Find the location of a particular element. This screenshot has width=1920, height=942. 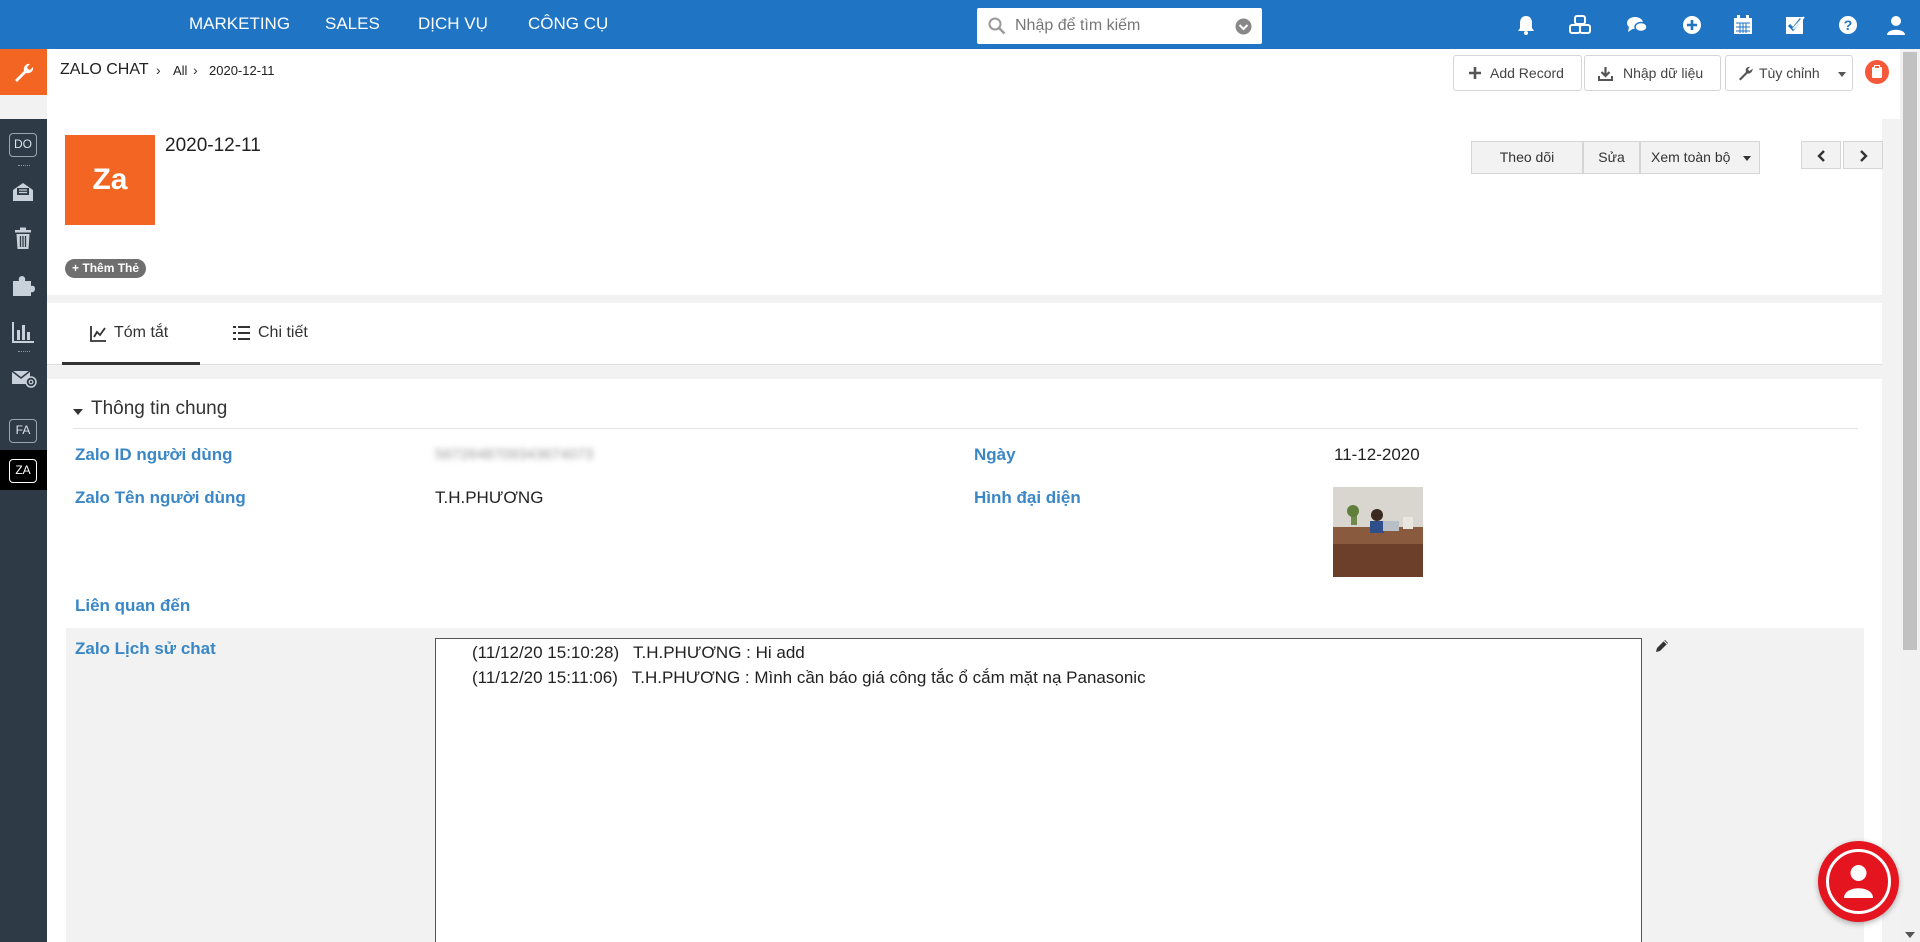

sidebar-item-email is located at coordinates (23, 377).